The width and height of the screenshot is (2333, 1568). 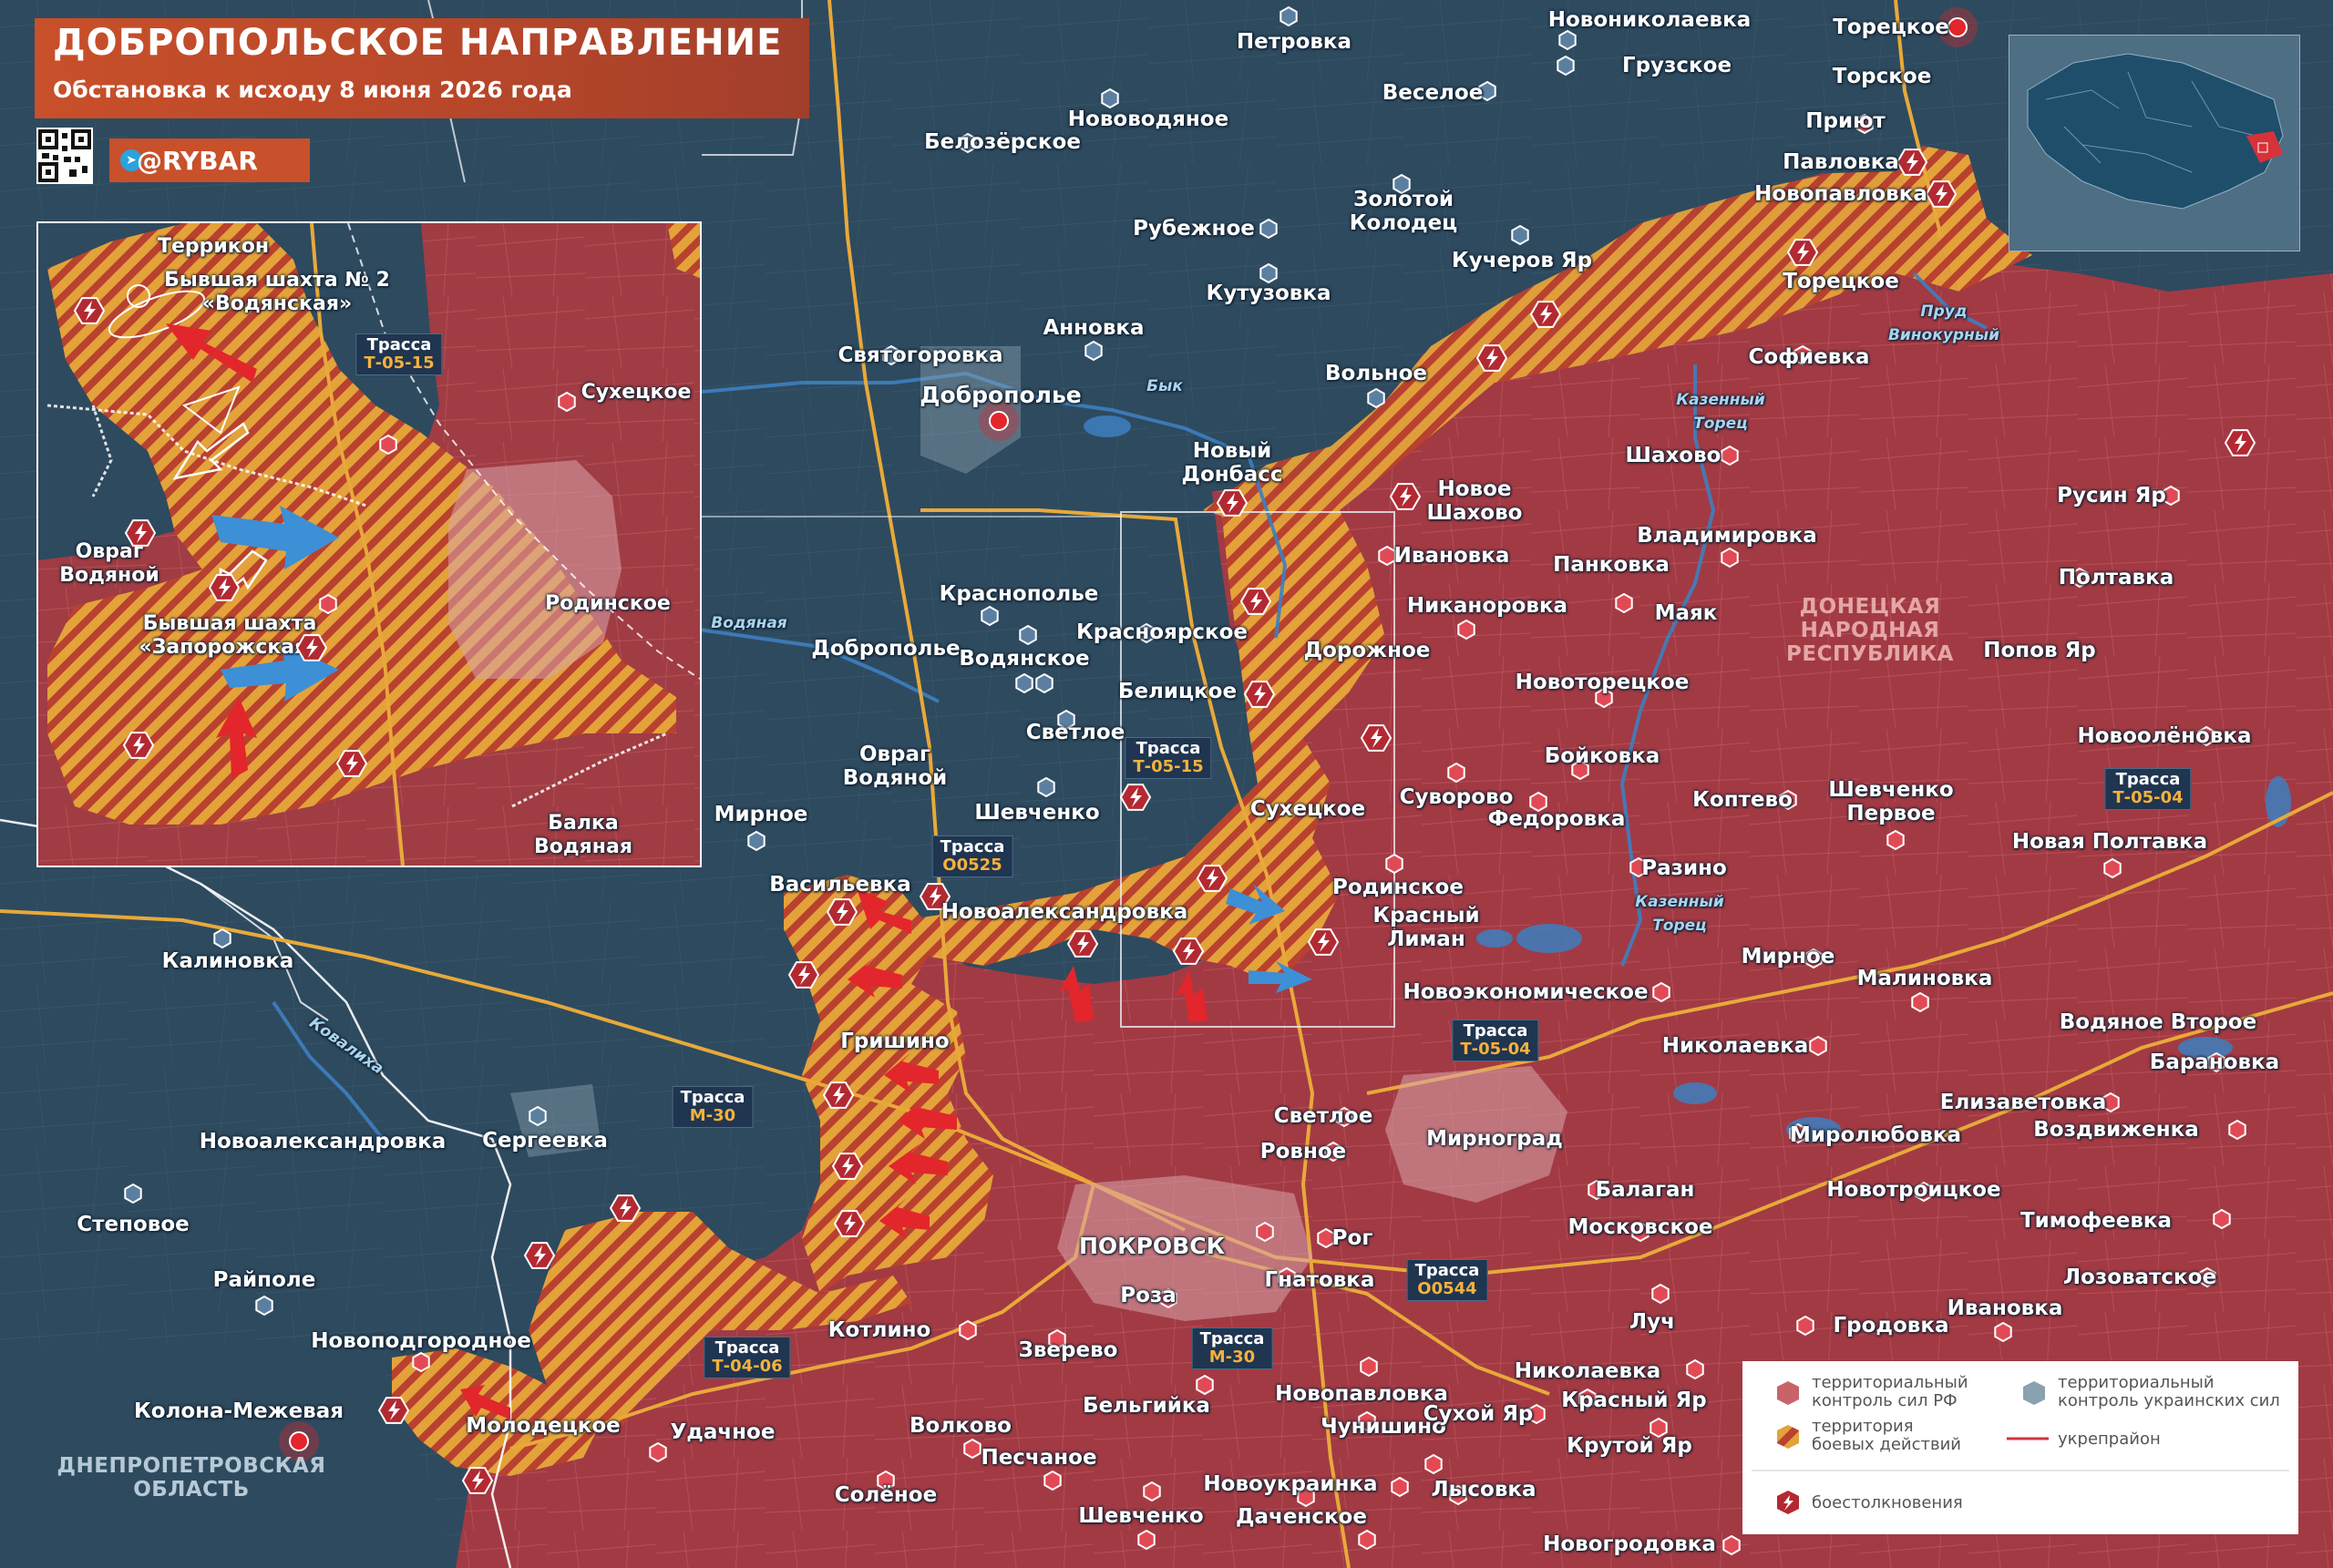 What do you see at coordinates (1679, 914) in the screenshot?
I see `river-kazenny-torets-s: Казенный Торец` at bounding box center [1679, 914].